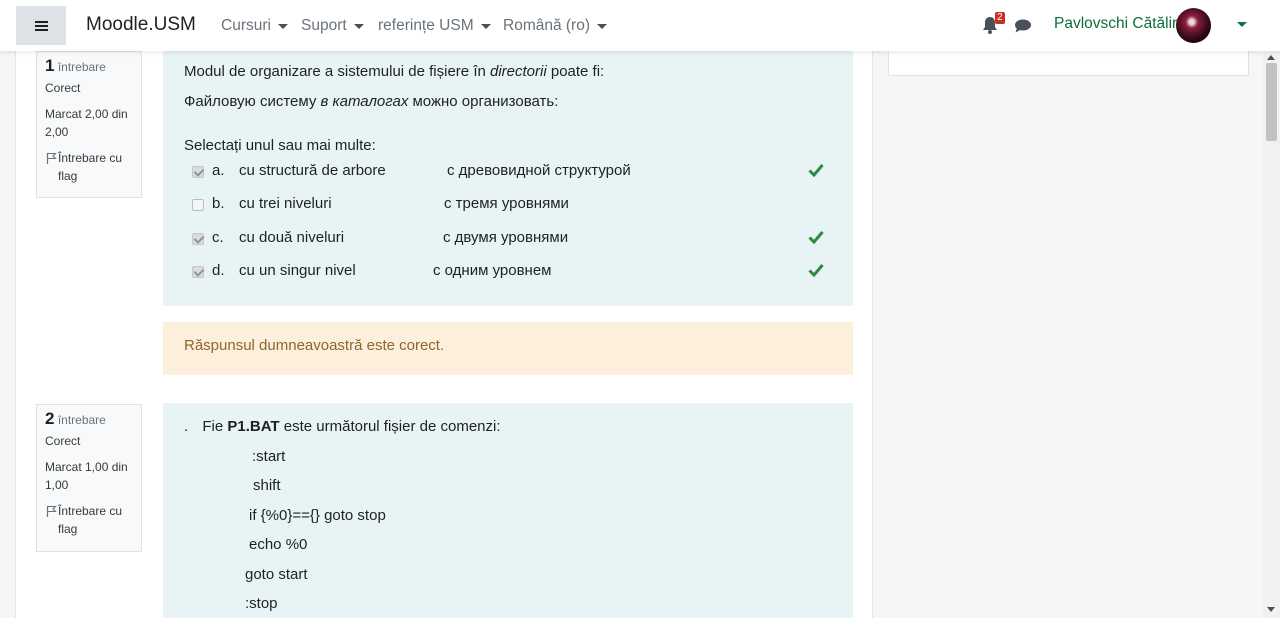  I want to click on menu-icon, so click(41, 25).